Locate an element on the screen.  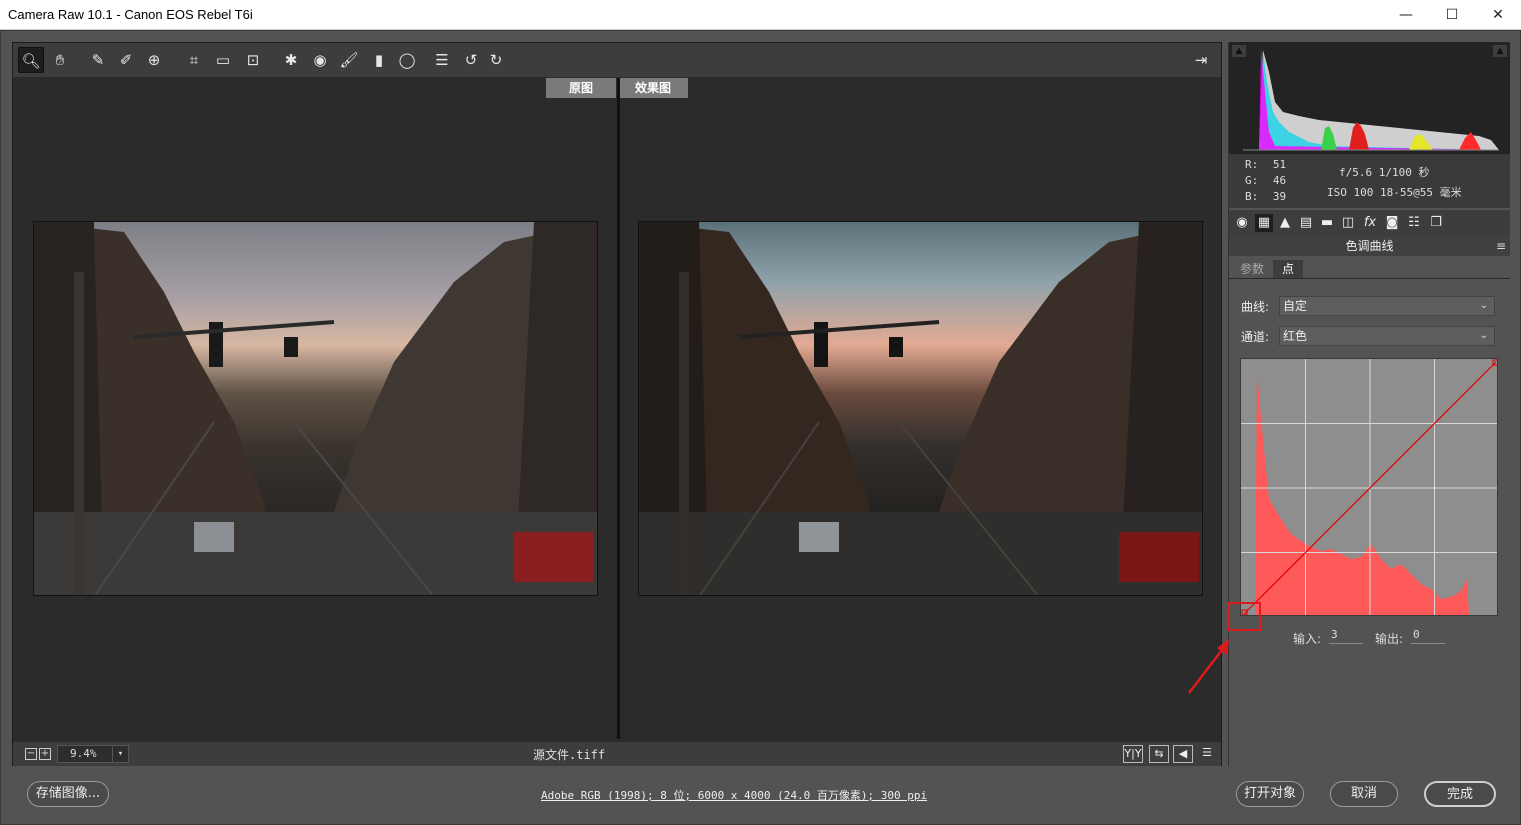
curve-label: 曲线: is located at coordinates (1255, 307).